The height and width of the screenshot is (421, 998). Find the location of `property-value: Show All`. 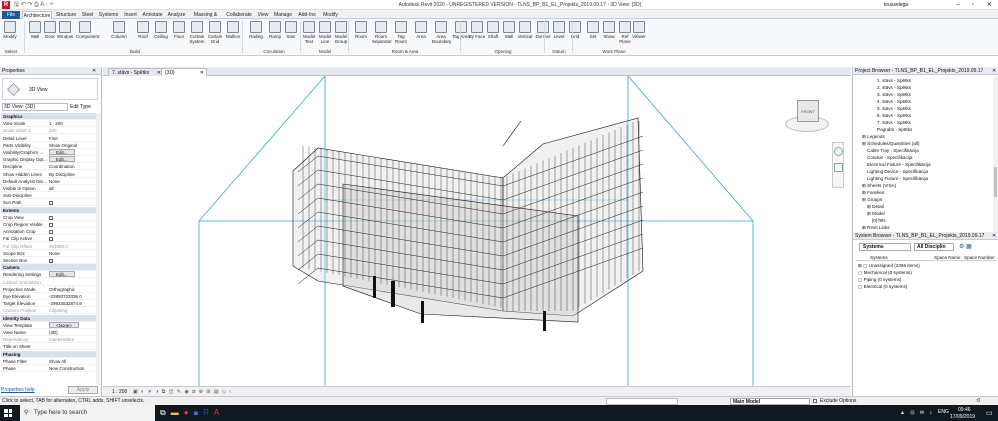

property-value: Show All is located at coordinates (72, 361).